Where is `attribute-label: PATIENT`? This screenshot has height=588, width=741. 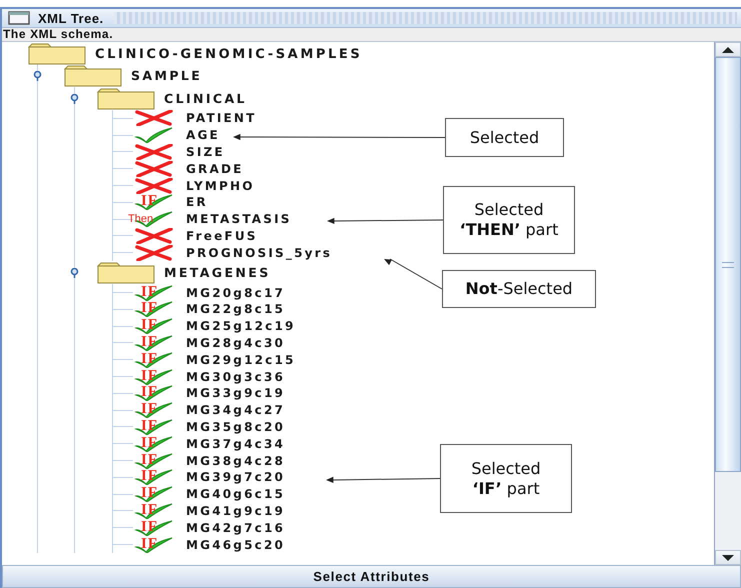 attribute-label: PATIENT is located at coordinates (221, 118).